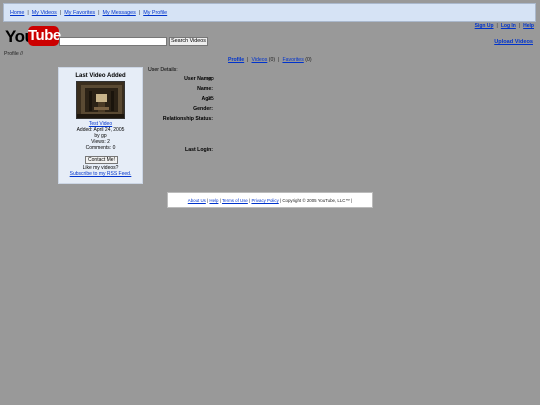 This screenshot has width=540, height=405. Describe the element at coordinates (513, 42) in the screenshot. I see `upload-videos-link: Upload Videos` at that location.